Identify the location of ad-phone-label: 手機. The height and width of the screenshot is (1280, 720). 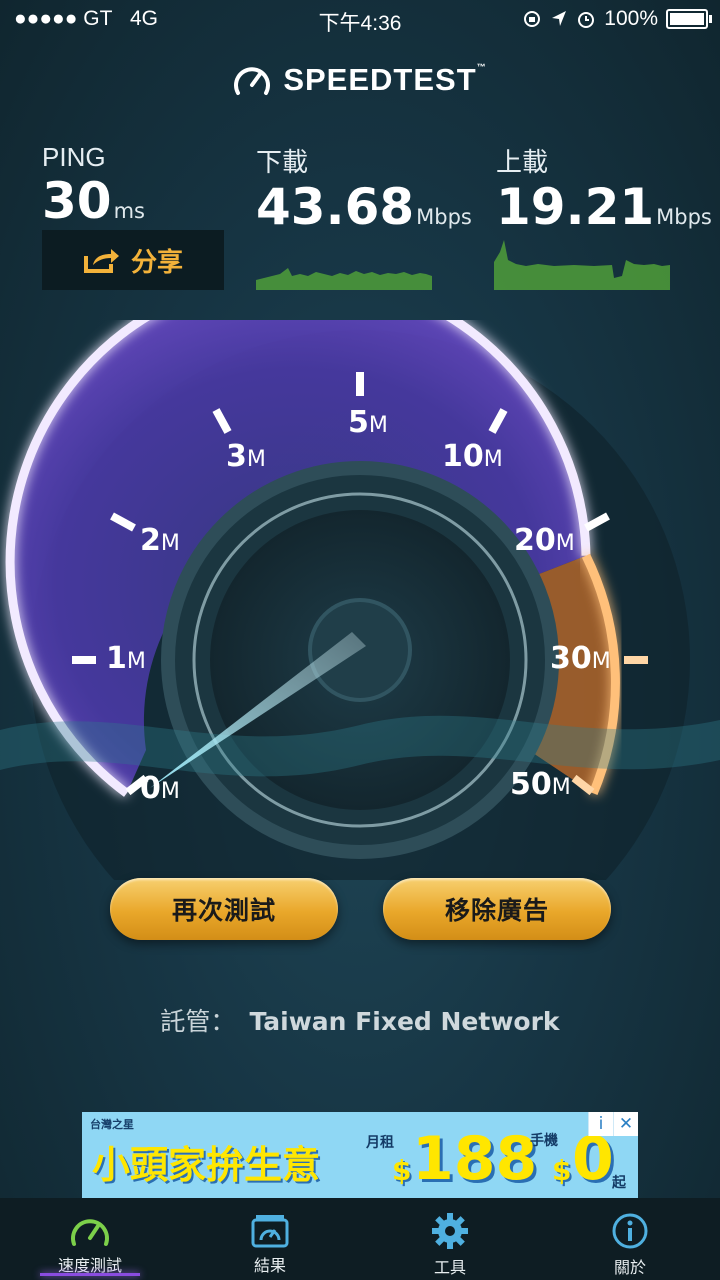
(544, 1141).